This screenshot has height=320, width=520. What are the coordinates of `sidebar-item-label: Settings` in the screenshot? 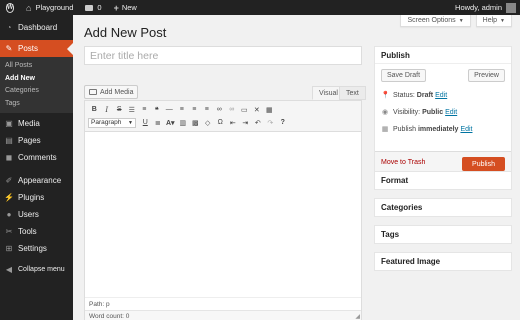 It's located at (32, 248).